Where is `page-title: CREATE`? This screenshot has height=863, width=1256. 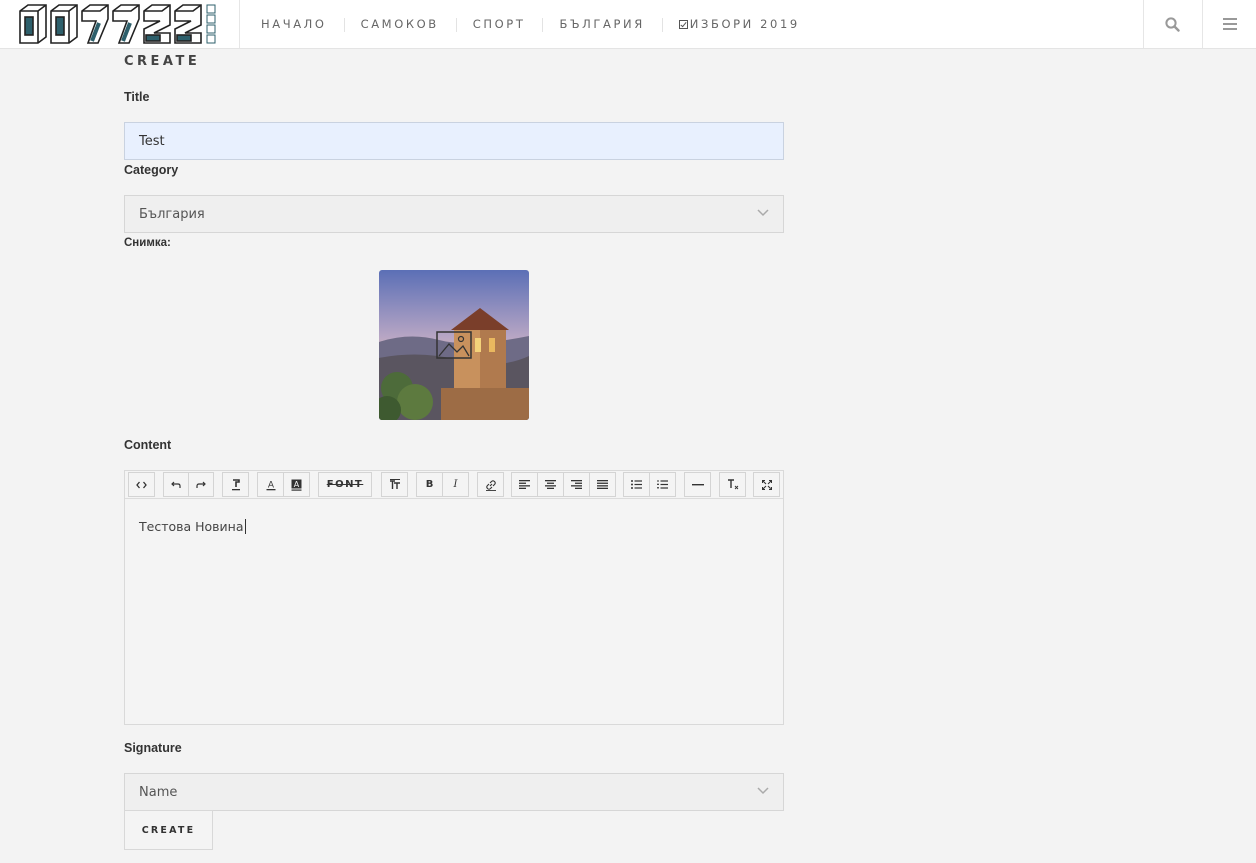 page-title: CREATE is located at coordinates (162, 61).